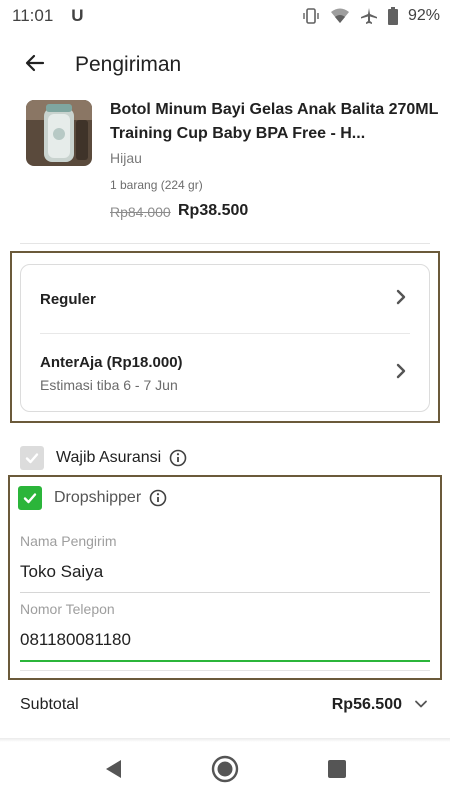 This screenshot has width=450, height=800. Describe the element at coordinates (68, 541) in the screenshot. I see `sender-name-label: Nama Pengirim` at that location.